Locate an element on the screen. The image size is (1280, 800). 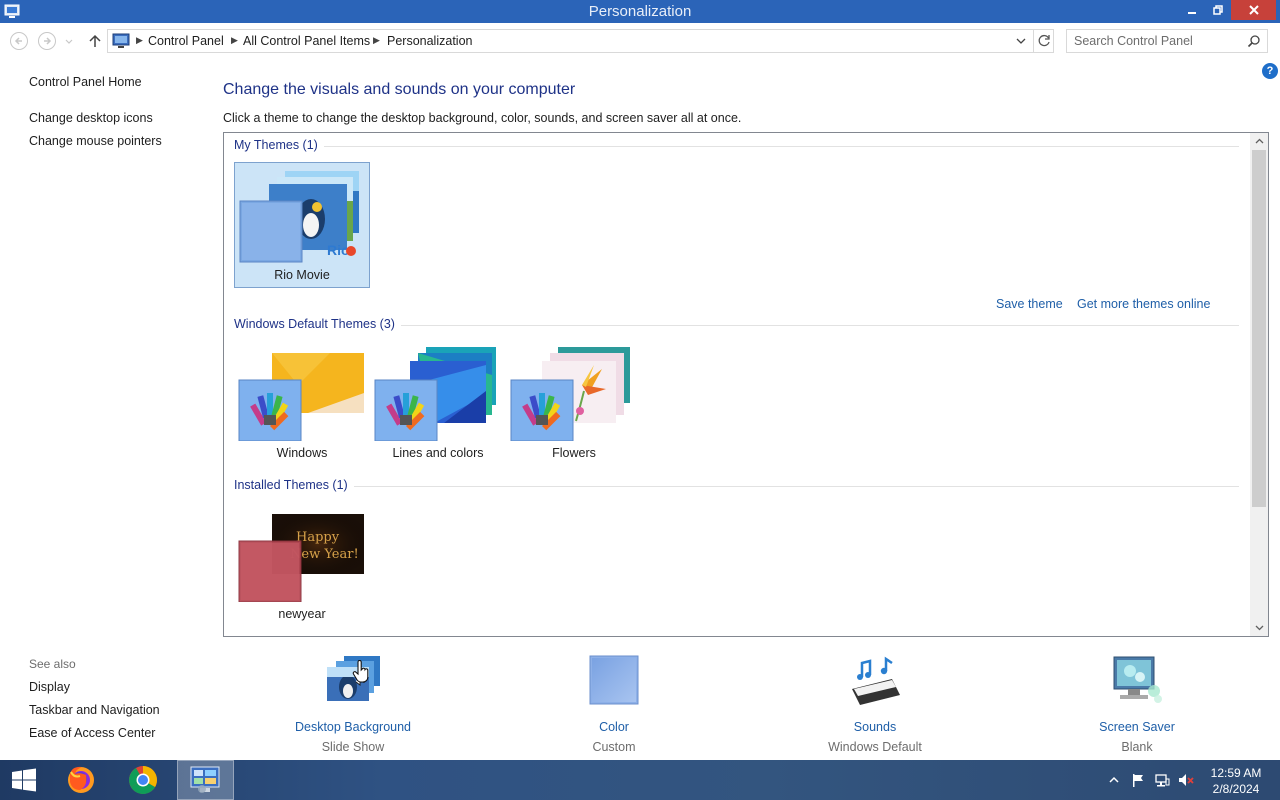
search-box is located at coordinates (1167, 41).